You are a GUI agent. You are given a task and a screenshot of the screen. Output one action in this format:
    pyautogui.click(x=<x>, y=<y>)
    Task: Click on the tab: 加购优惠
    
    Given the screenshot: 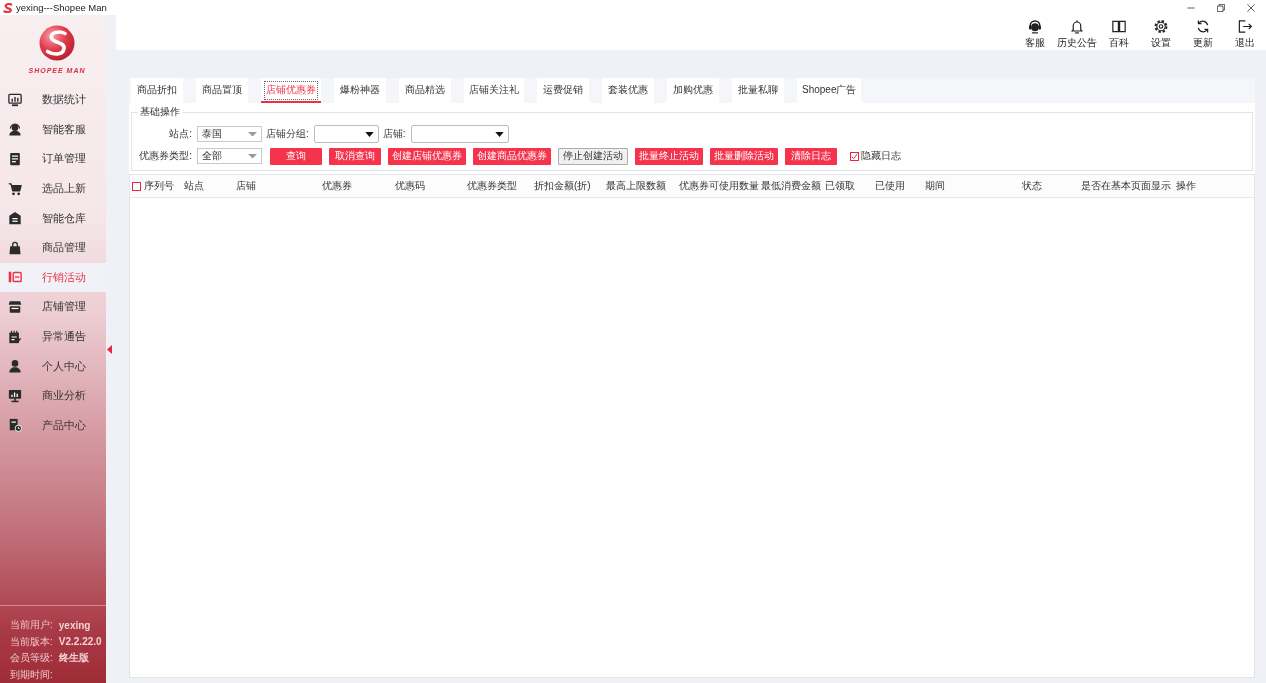 What is the action you would take?
    pyautogui.click(x=693, y=90)
    